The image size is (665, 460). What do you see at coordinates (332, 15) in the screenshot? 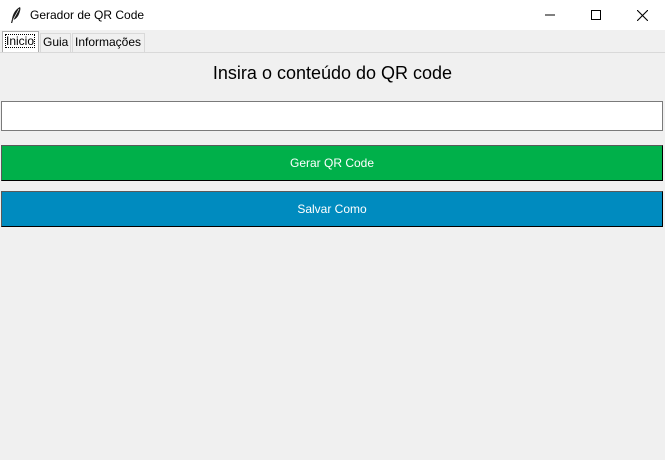
I see `title-bar: Gerador de QR Code` at bounding box center [332, 15].